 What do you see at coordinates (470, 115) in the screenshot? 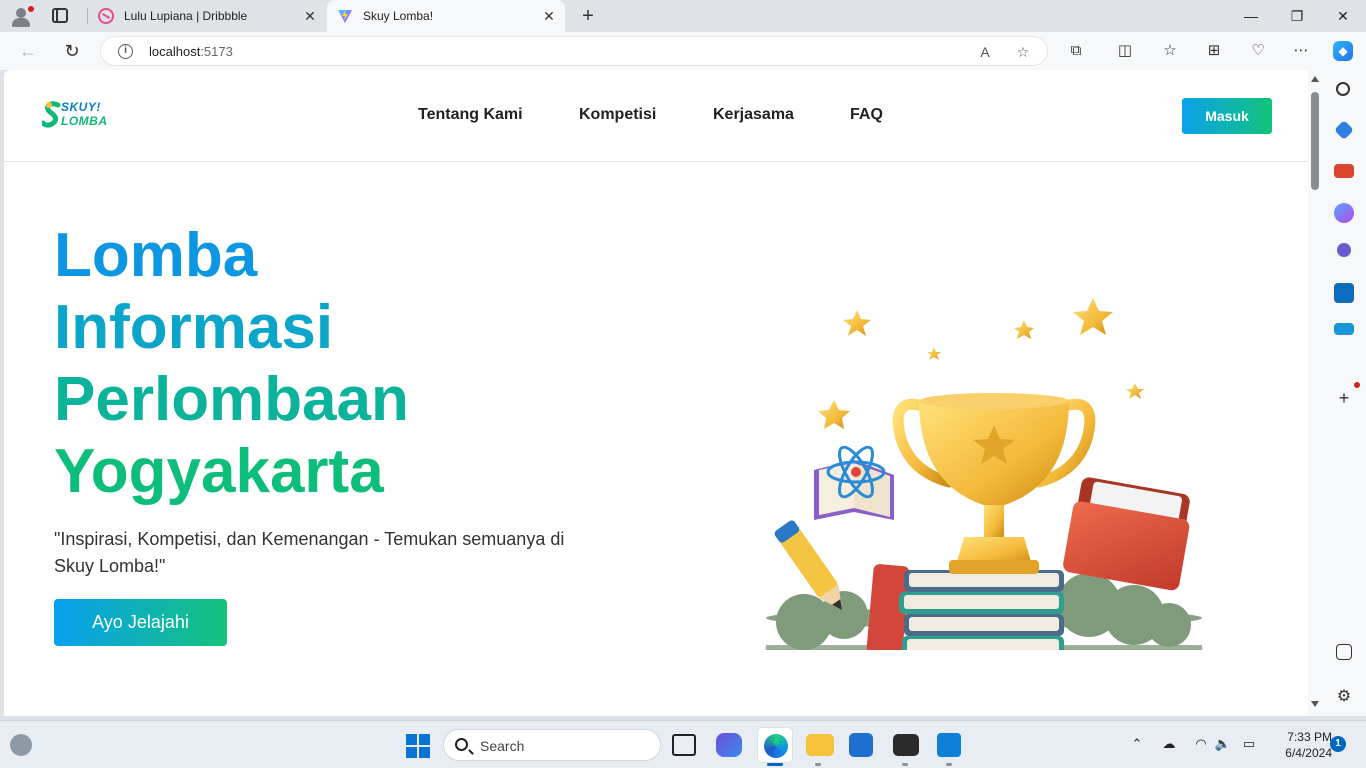
I see `nav-tentang-kami: Tentang Kami` at bounding box center [470, 115].